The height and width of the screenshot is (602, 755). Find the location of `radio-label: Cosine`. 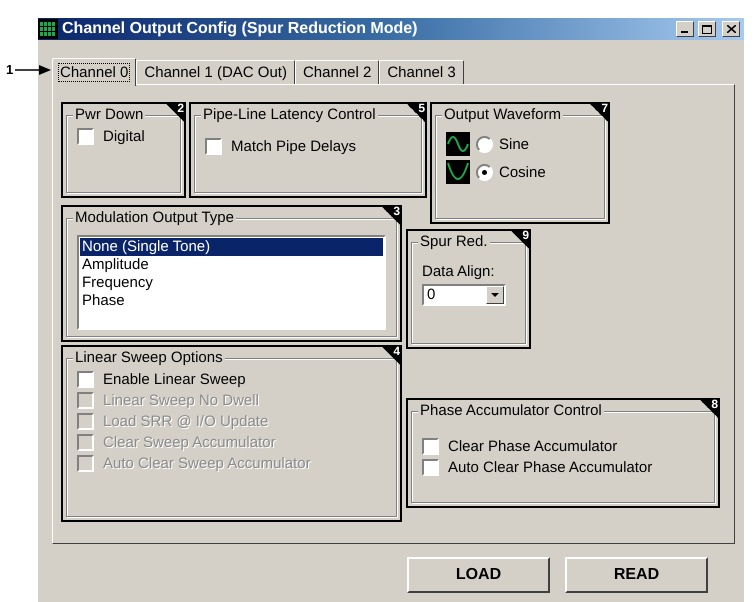

radio-label: Cosine is located at coordinates (522, 172).